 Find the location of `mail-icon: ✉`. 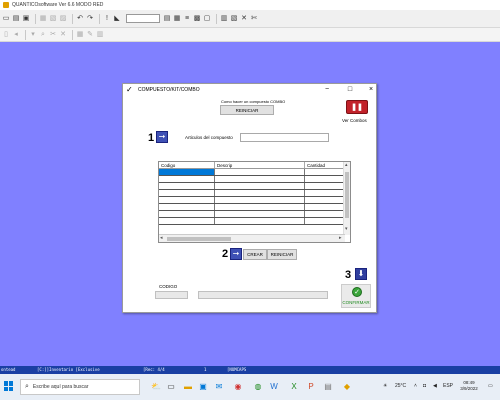

mail-icon: ✉ is located at coordinates (219, 387).